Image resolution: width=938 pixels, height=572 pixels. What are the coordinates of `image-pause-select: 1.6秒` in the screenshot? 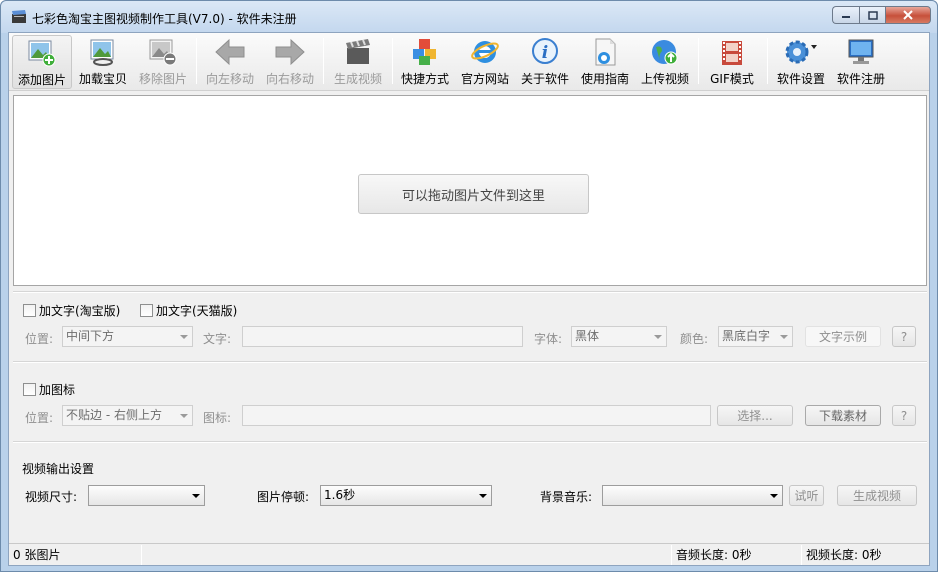 It's located at (406, 495).